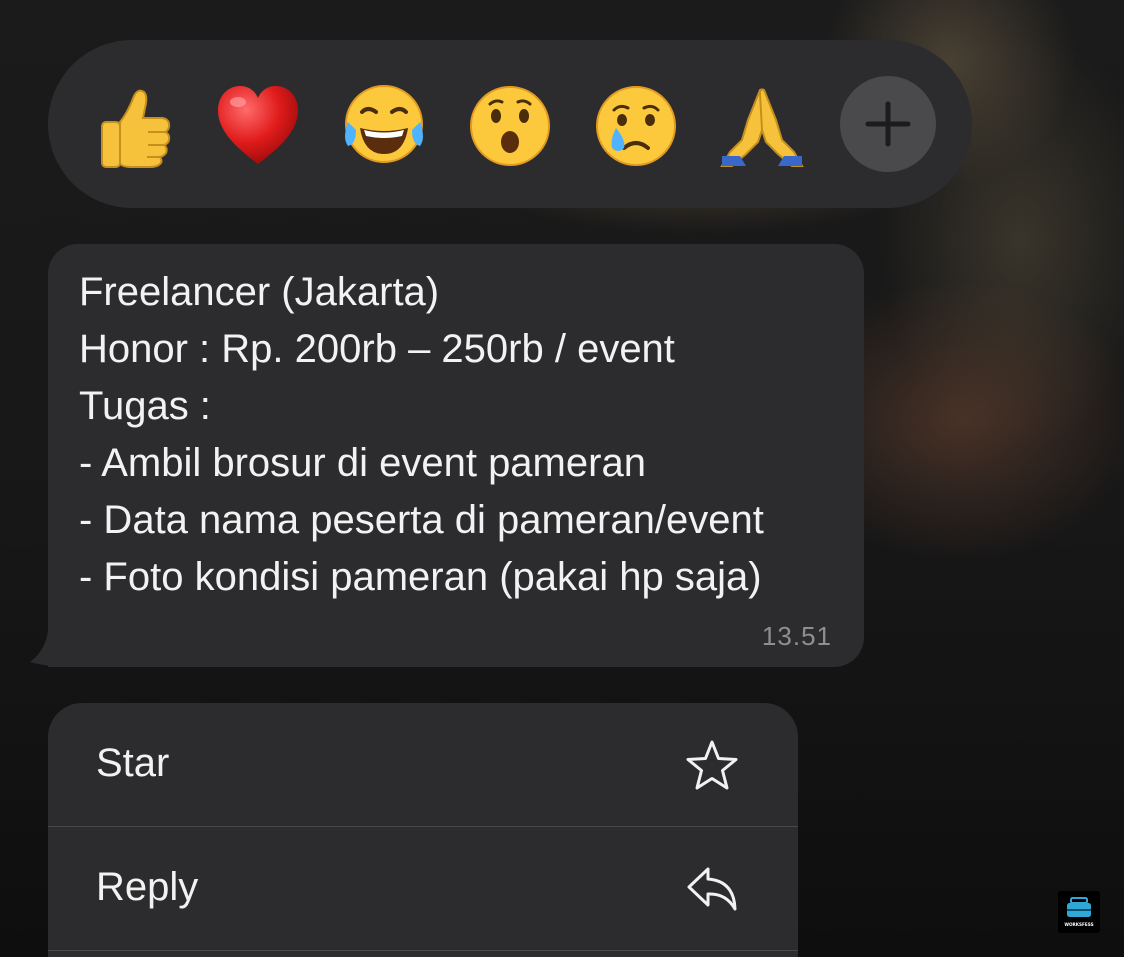 This screenshot has height=957, width=1124. What do you see at coordinates (258, 126) in the screenshot?
I see `red-heart-icon` at bounding box center [258, 126].